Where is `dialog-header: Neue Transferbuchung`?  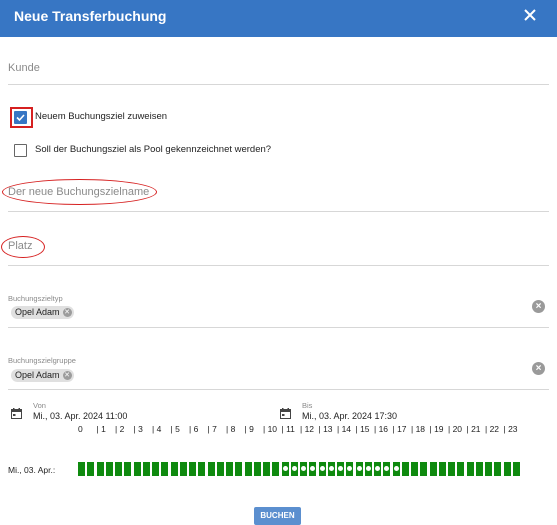 dialog-header: Neue Transferbuchung is located at coordinates (278, 18).